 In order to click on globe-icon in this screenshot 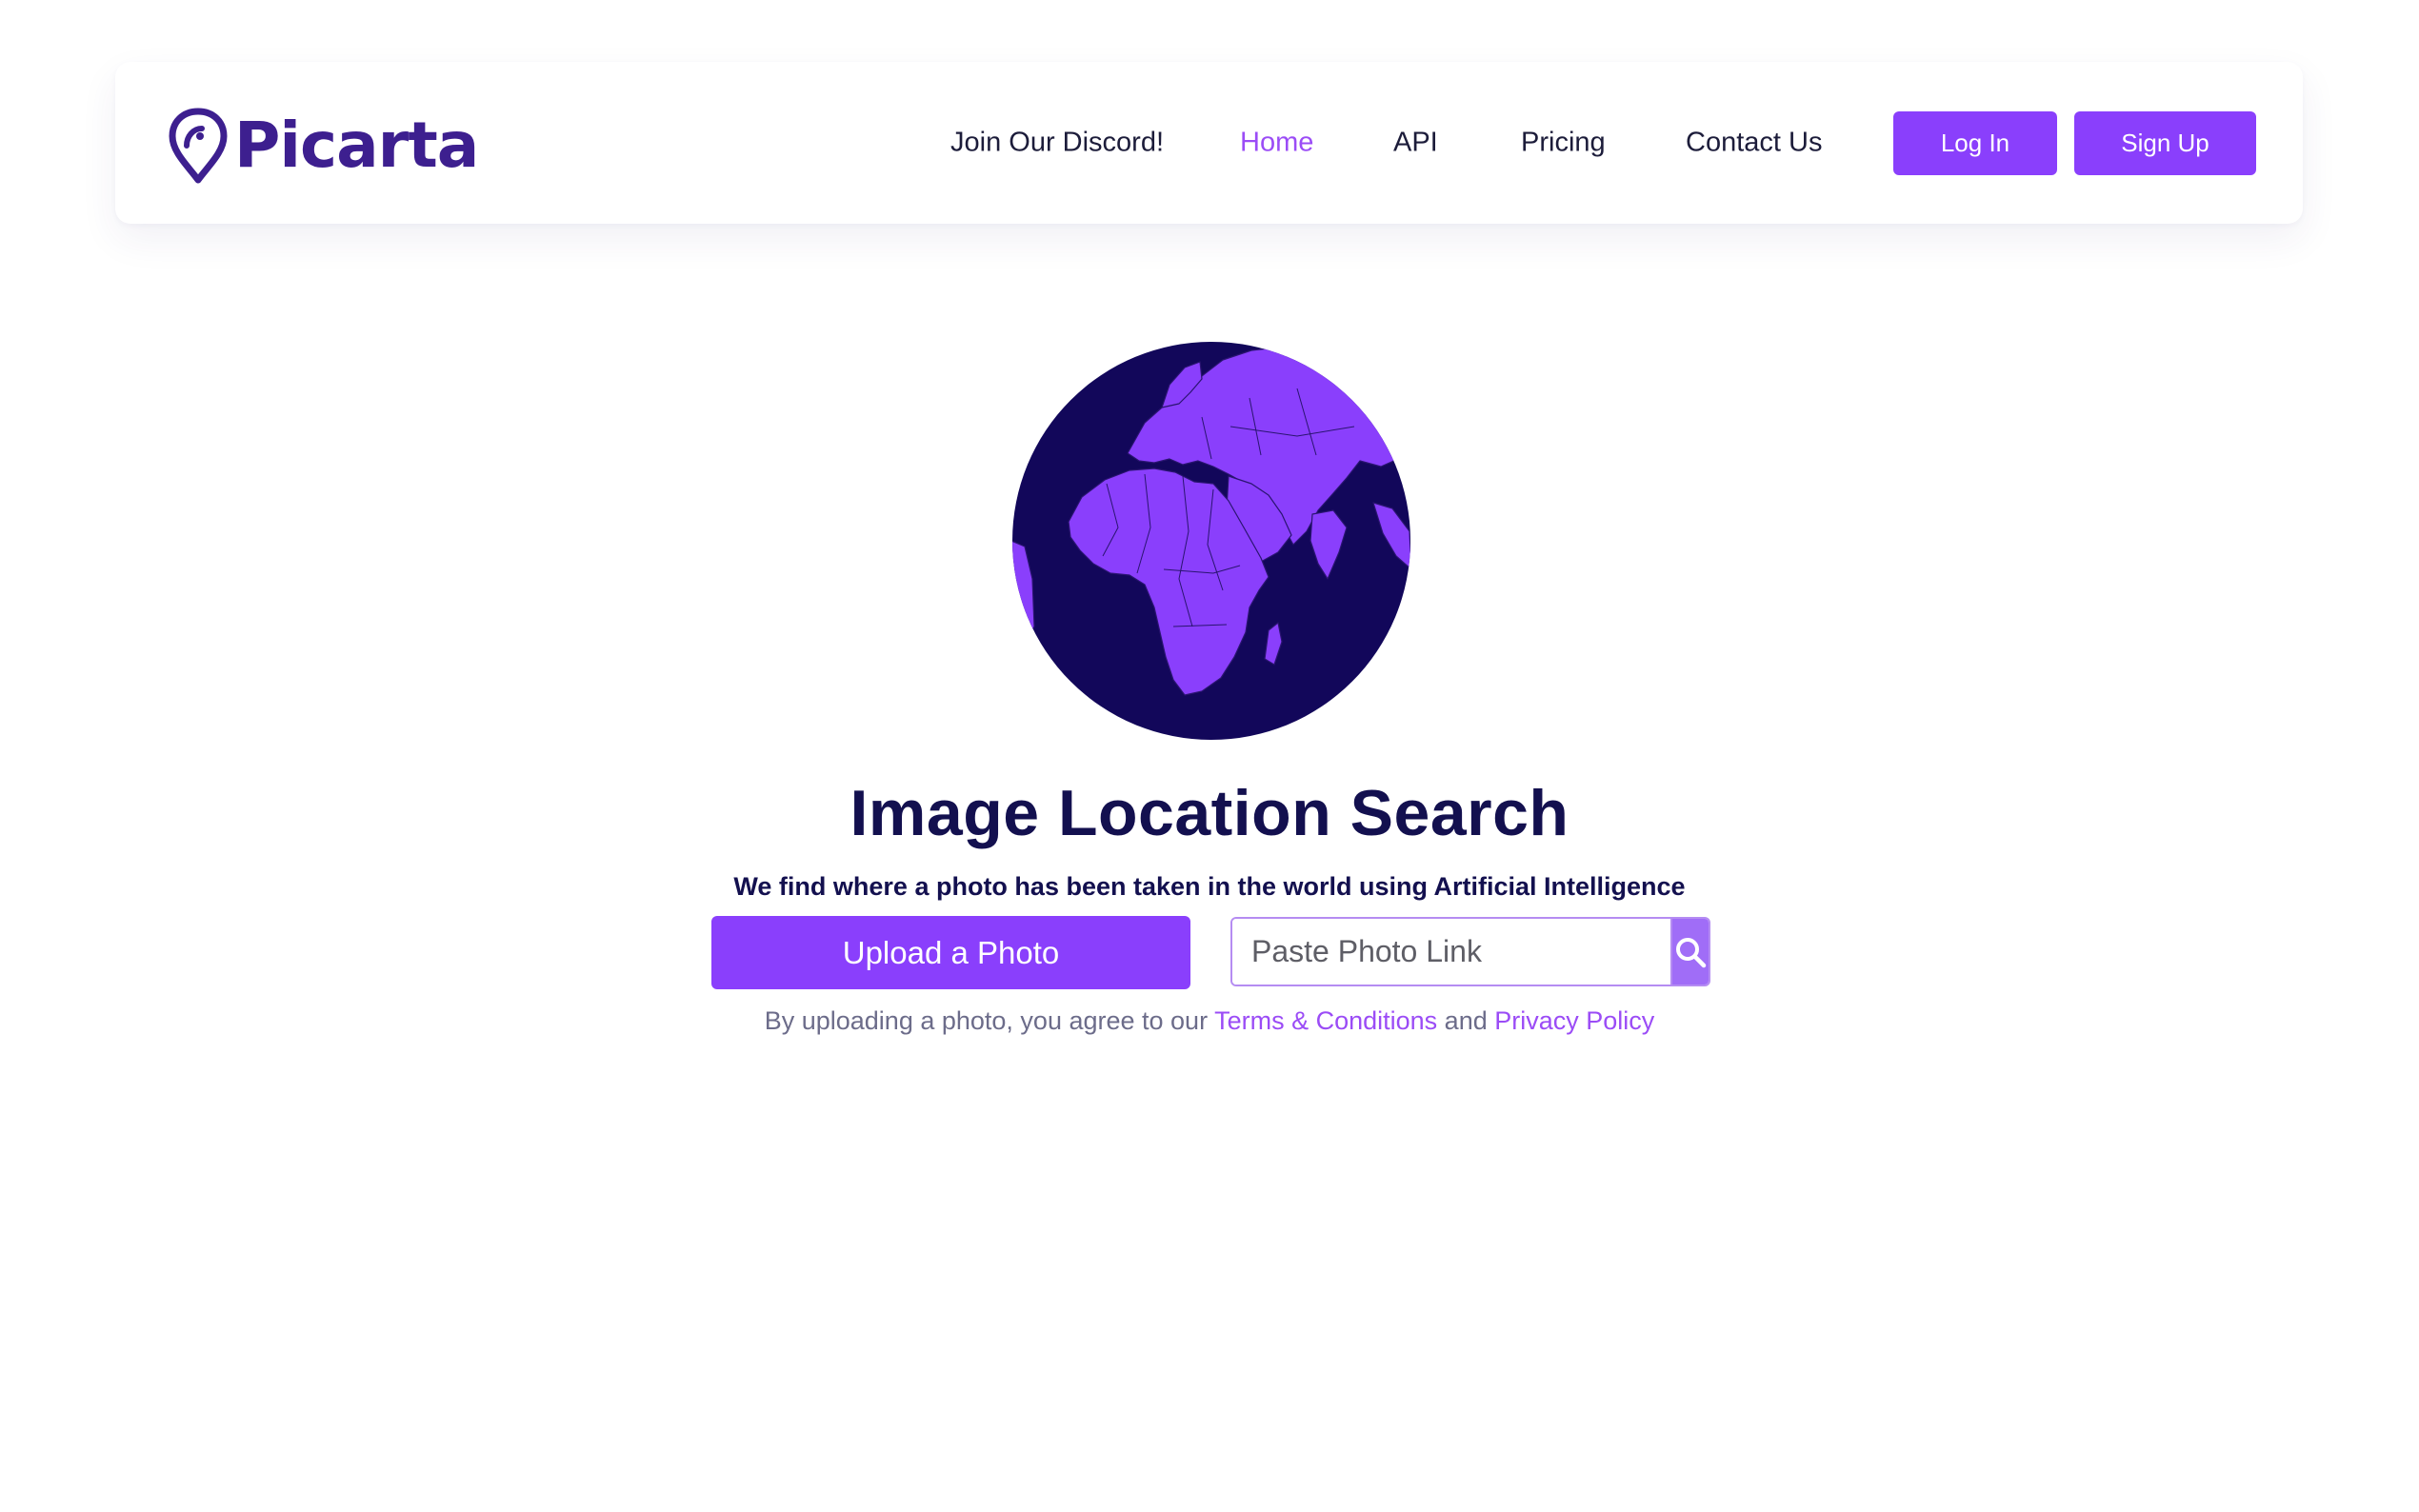, I will do `click(1211, 541)`.